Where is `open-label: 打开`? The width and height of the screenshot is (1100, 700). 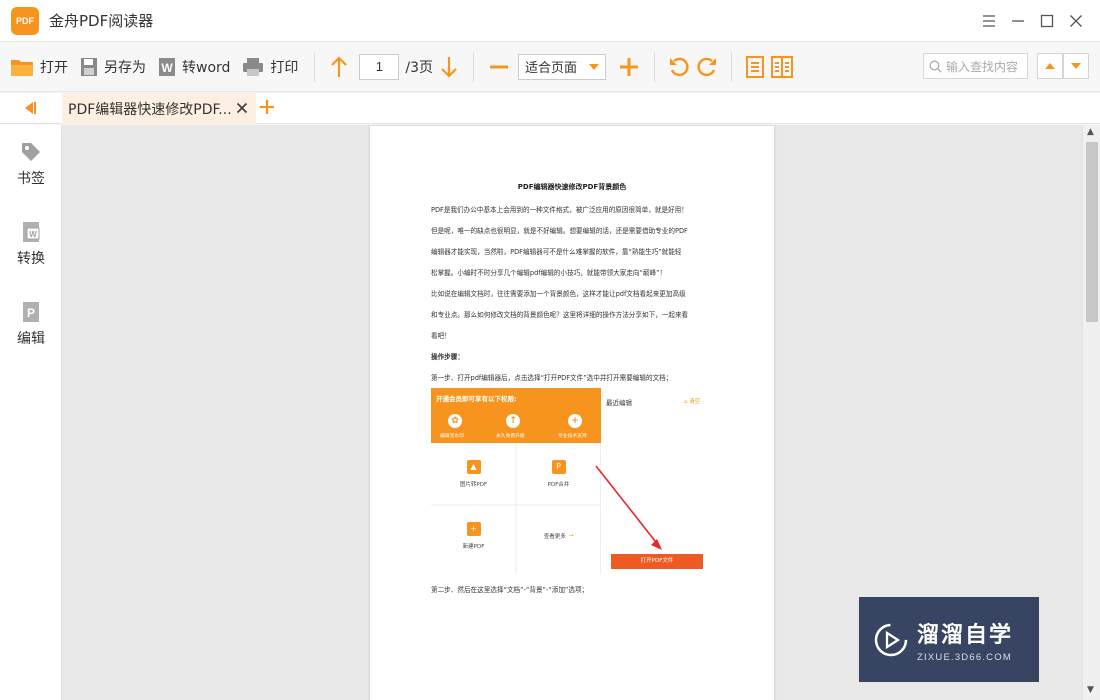
open-label: 打开 is located at coordinates (54, 67).